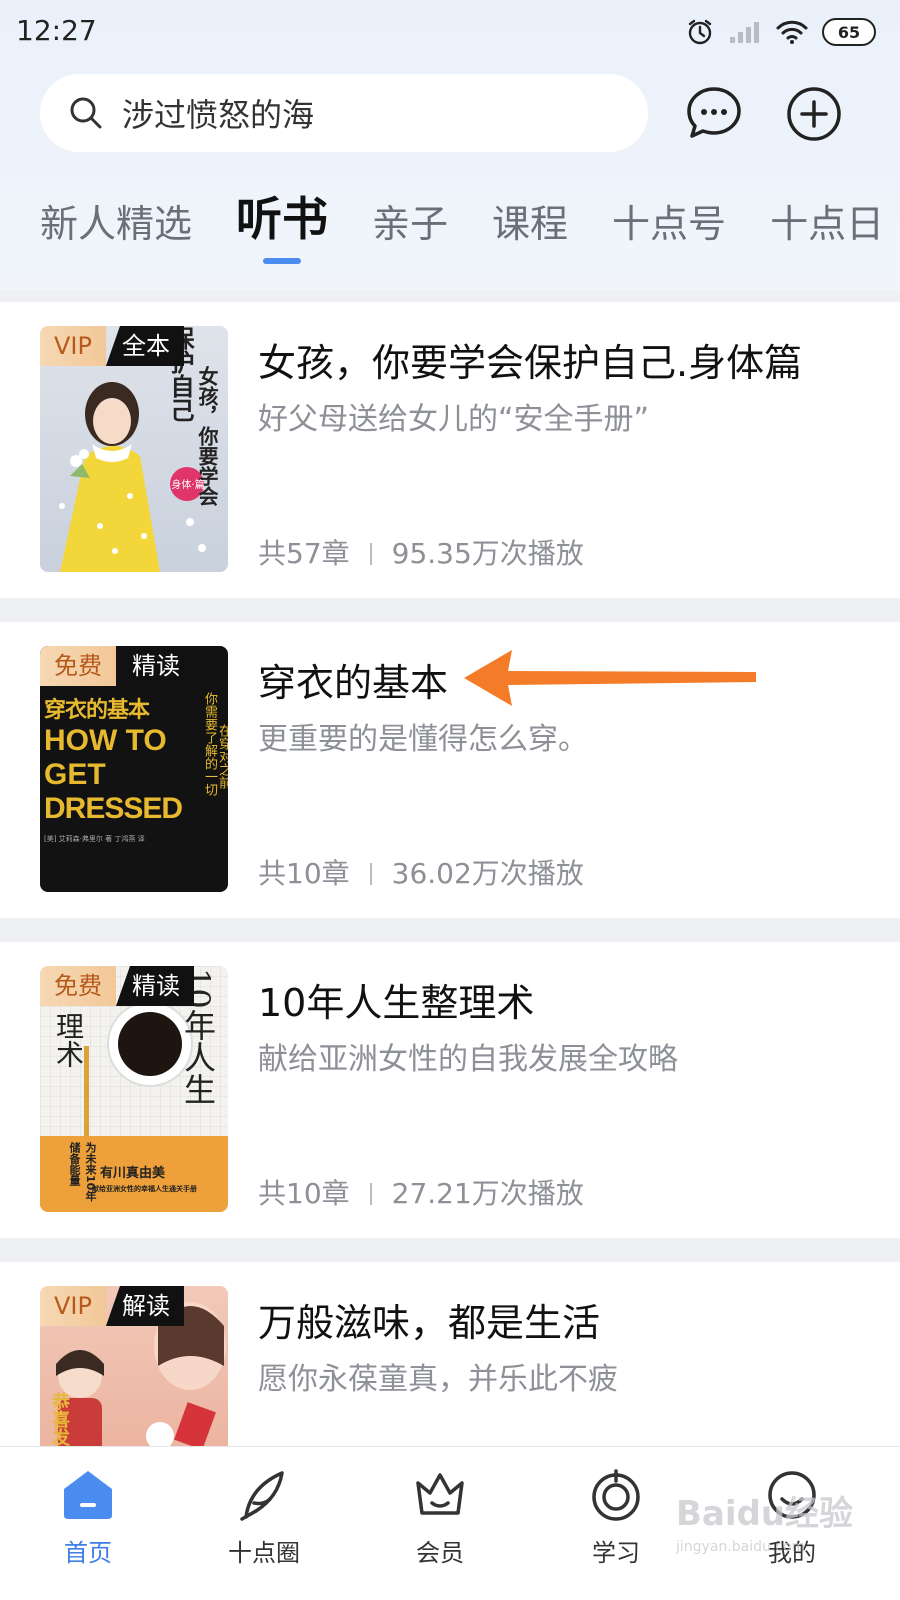  I want to click on annotation-arrow-icon, so click(610, 678).